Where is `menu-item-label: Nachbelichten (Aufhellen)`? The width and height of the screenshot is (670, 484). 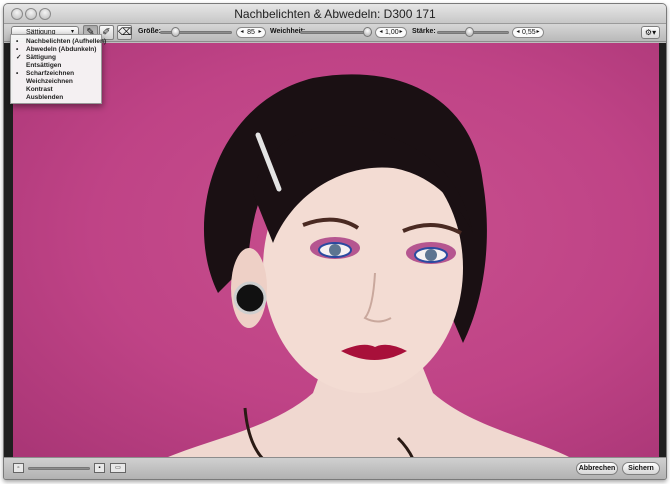
menu-item-label: Nachbelichten (Aufhellen) is located at coordinates (66, 41).